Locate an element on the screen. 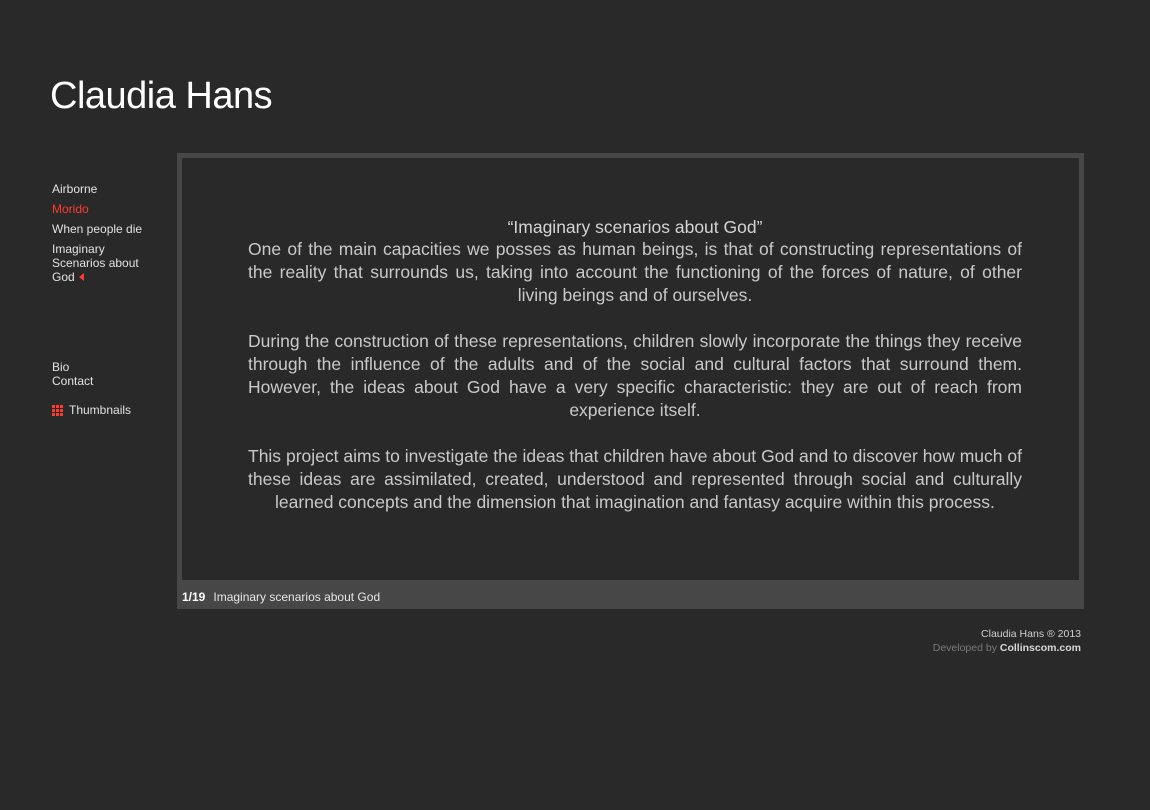  grid-icon is located at coordinates (57, 410).